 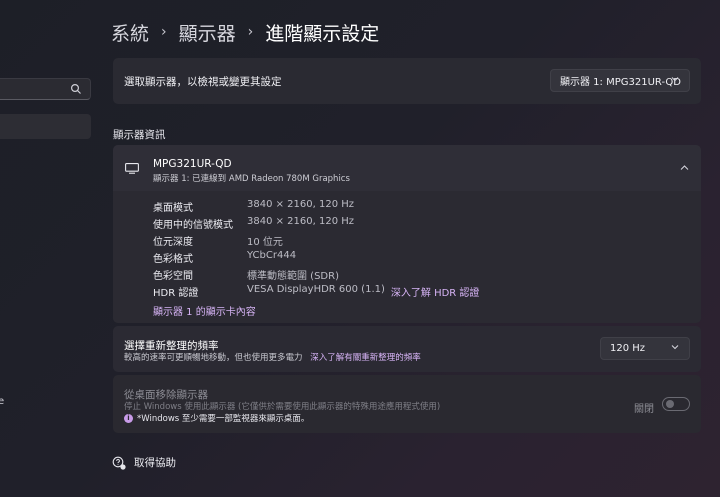 I want to click on hdr-learn-more-link: 深入了解 HDR 認證, so click(x=435, y=292).